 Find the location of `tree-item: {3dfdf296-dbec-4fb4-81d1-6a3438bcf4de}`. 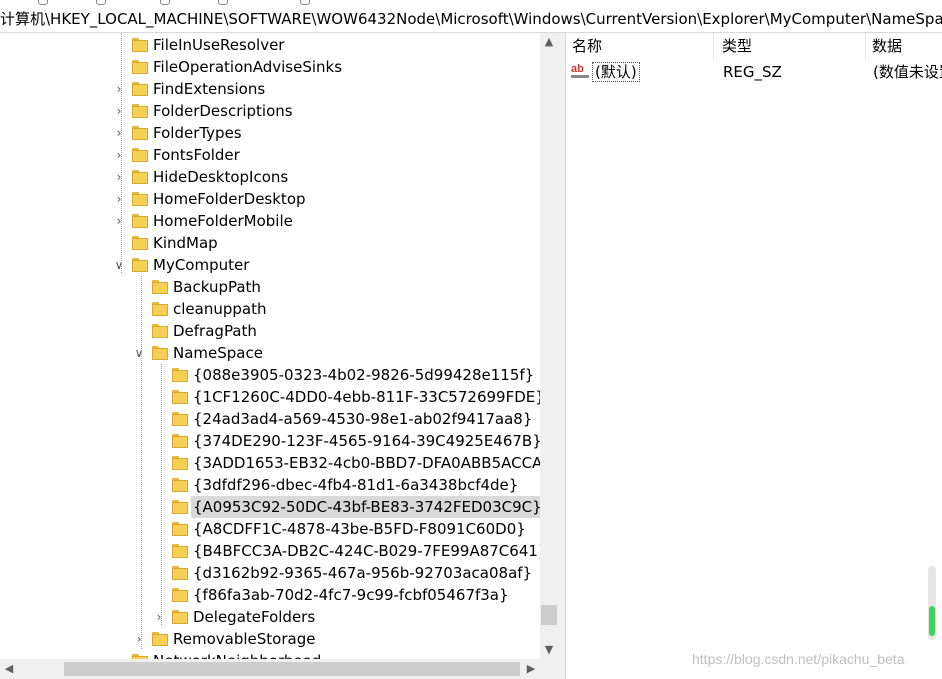

tree-item: {3dfdf296-dbec-4fb4-81d1-6a3438bcf4de} is located at coordinates (270, 485).